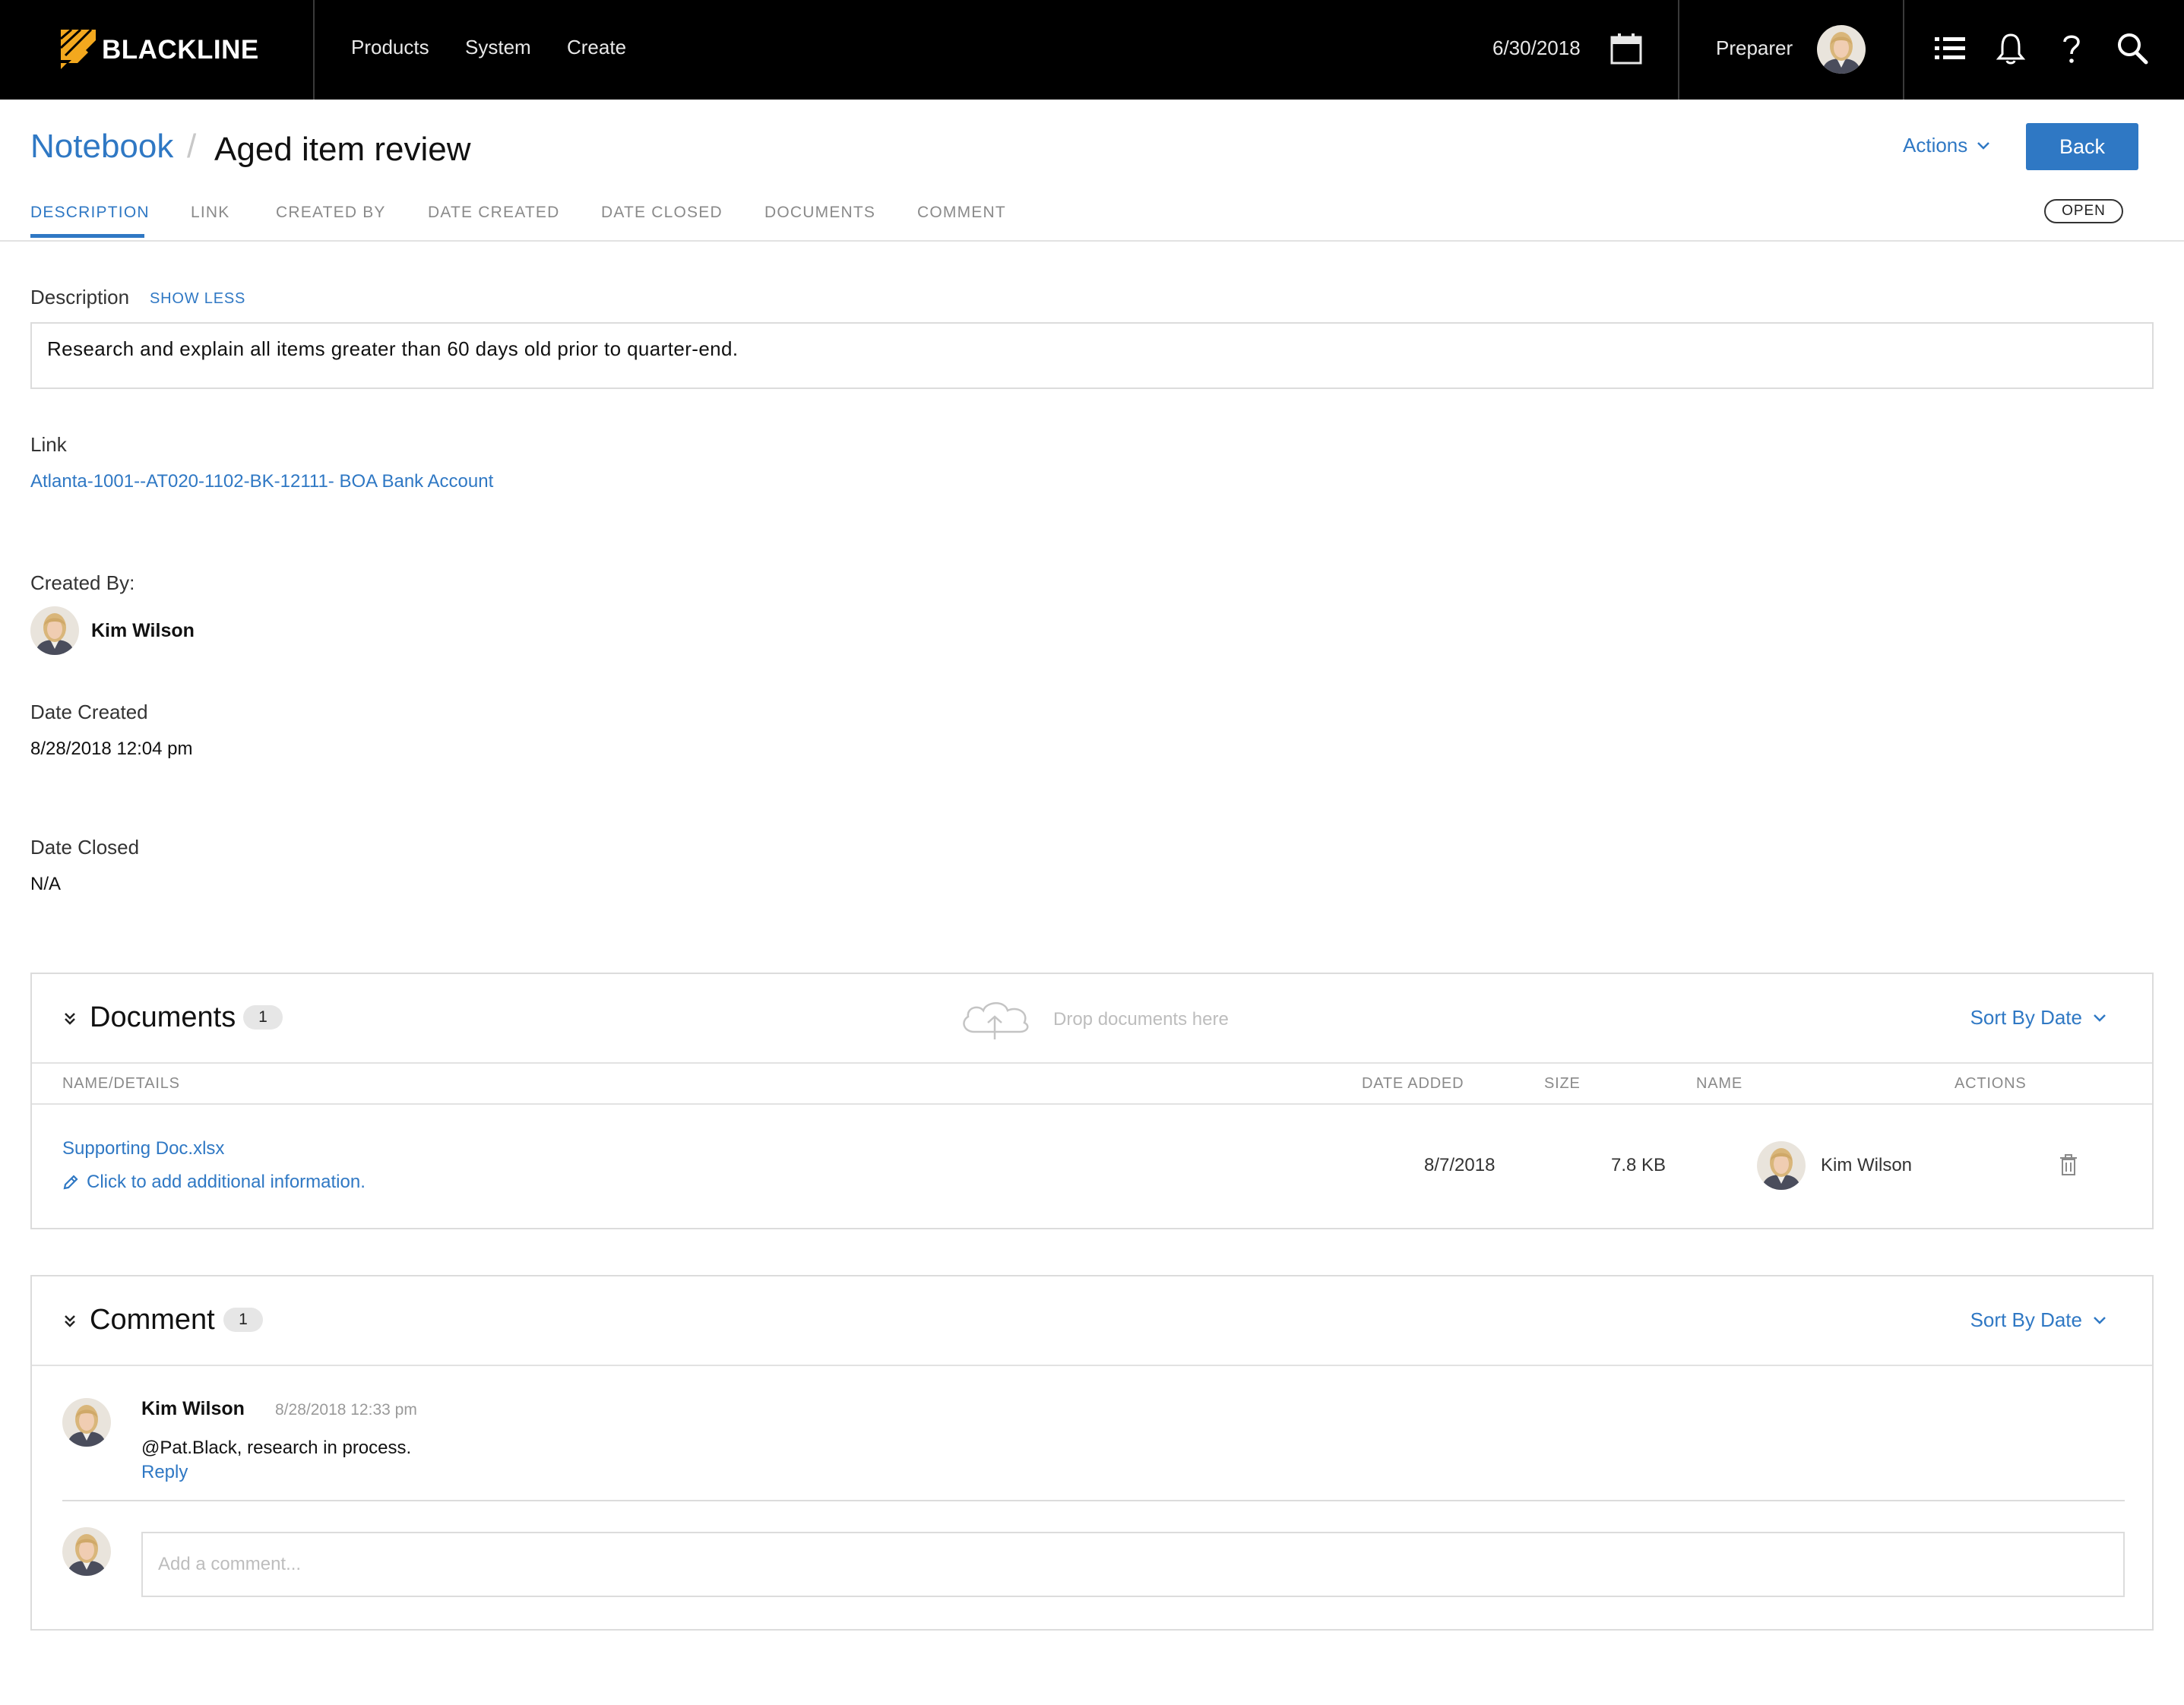 The height and width of the screenshot is (1705, 2184). I want to click on document-file-link: Supporting Doc.xlsx, so click(143, 1148).